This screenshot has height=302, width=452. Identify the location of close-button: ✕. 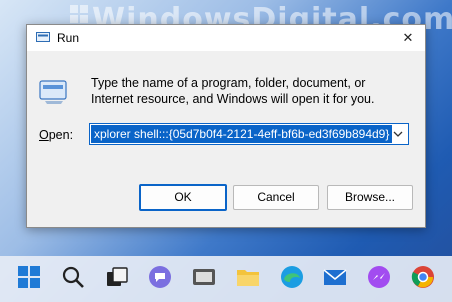
(408, 38).